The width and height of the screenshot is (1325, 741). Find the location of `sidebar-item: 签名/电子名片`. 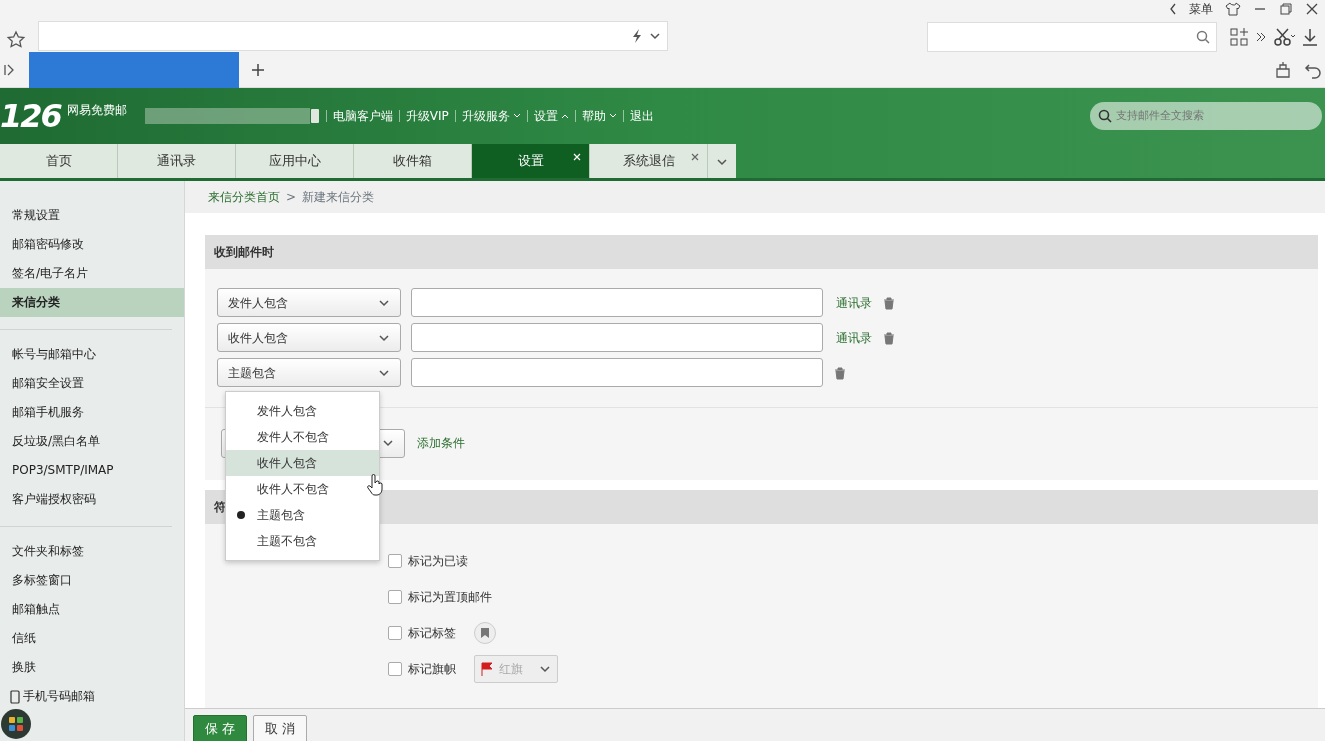

sidebar-item: 签名/电子名片 is located at coordinates (92, 273).